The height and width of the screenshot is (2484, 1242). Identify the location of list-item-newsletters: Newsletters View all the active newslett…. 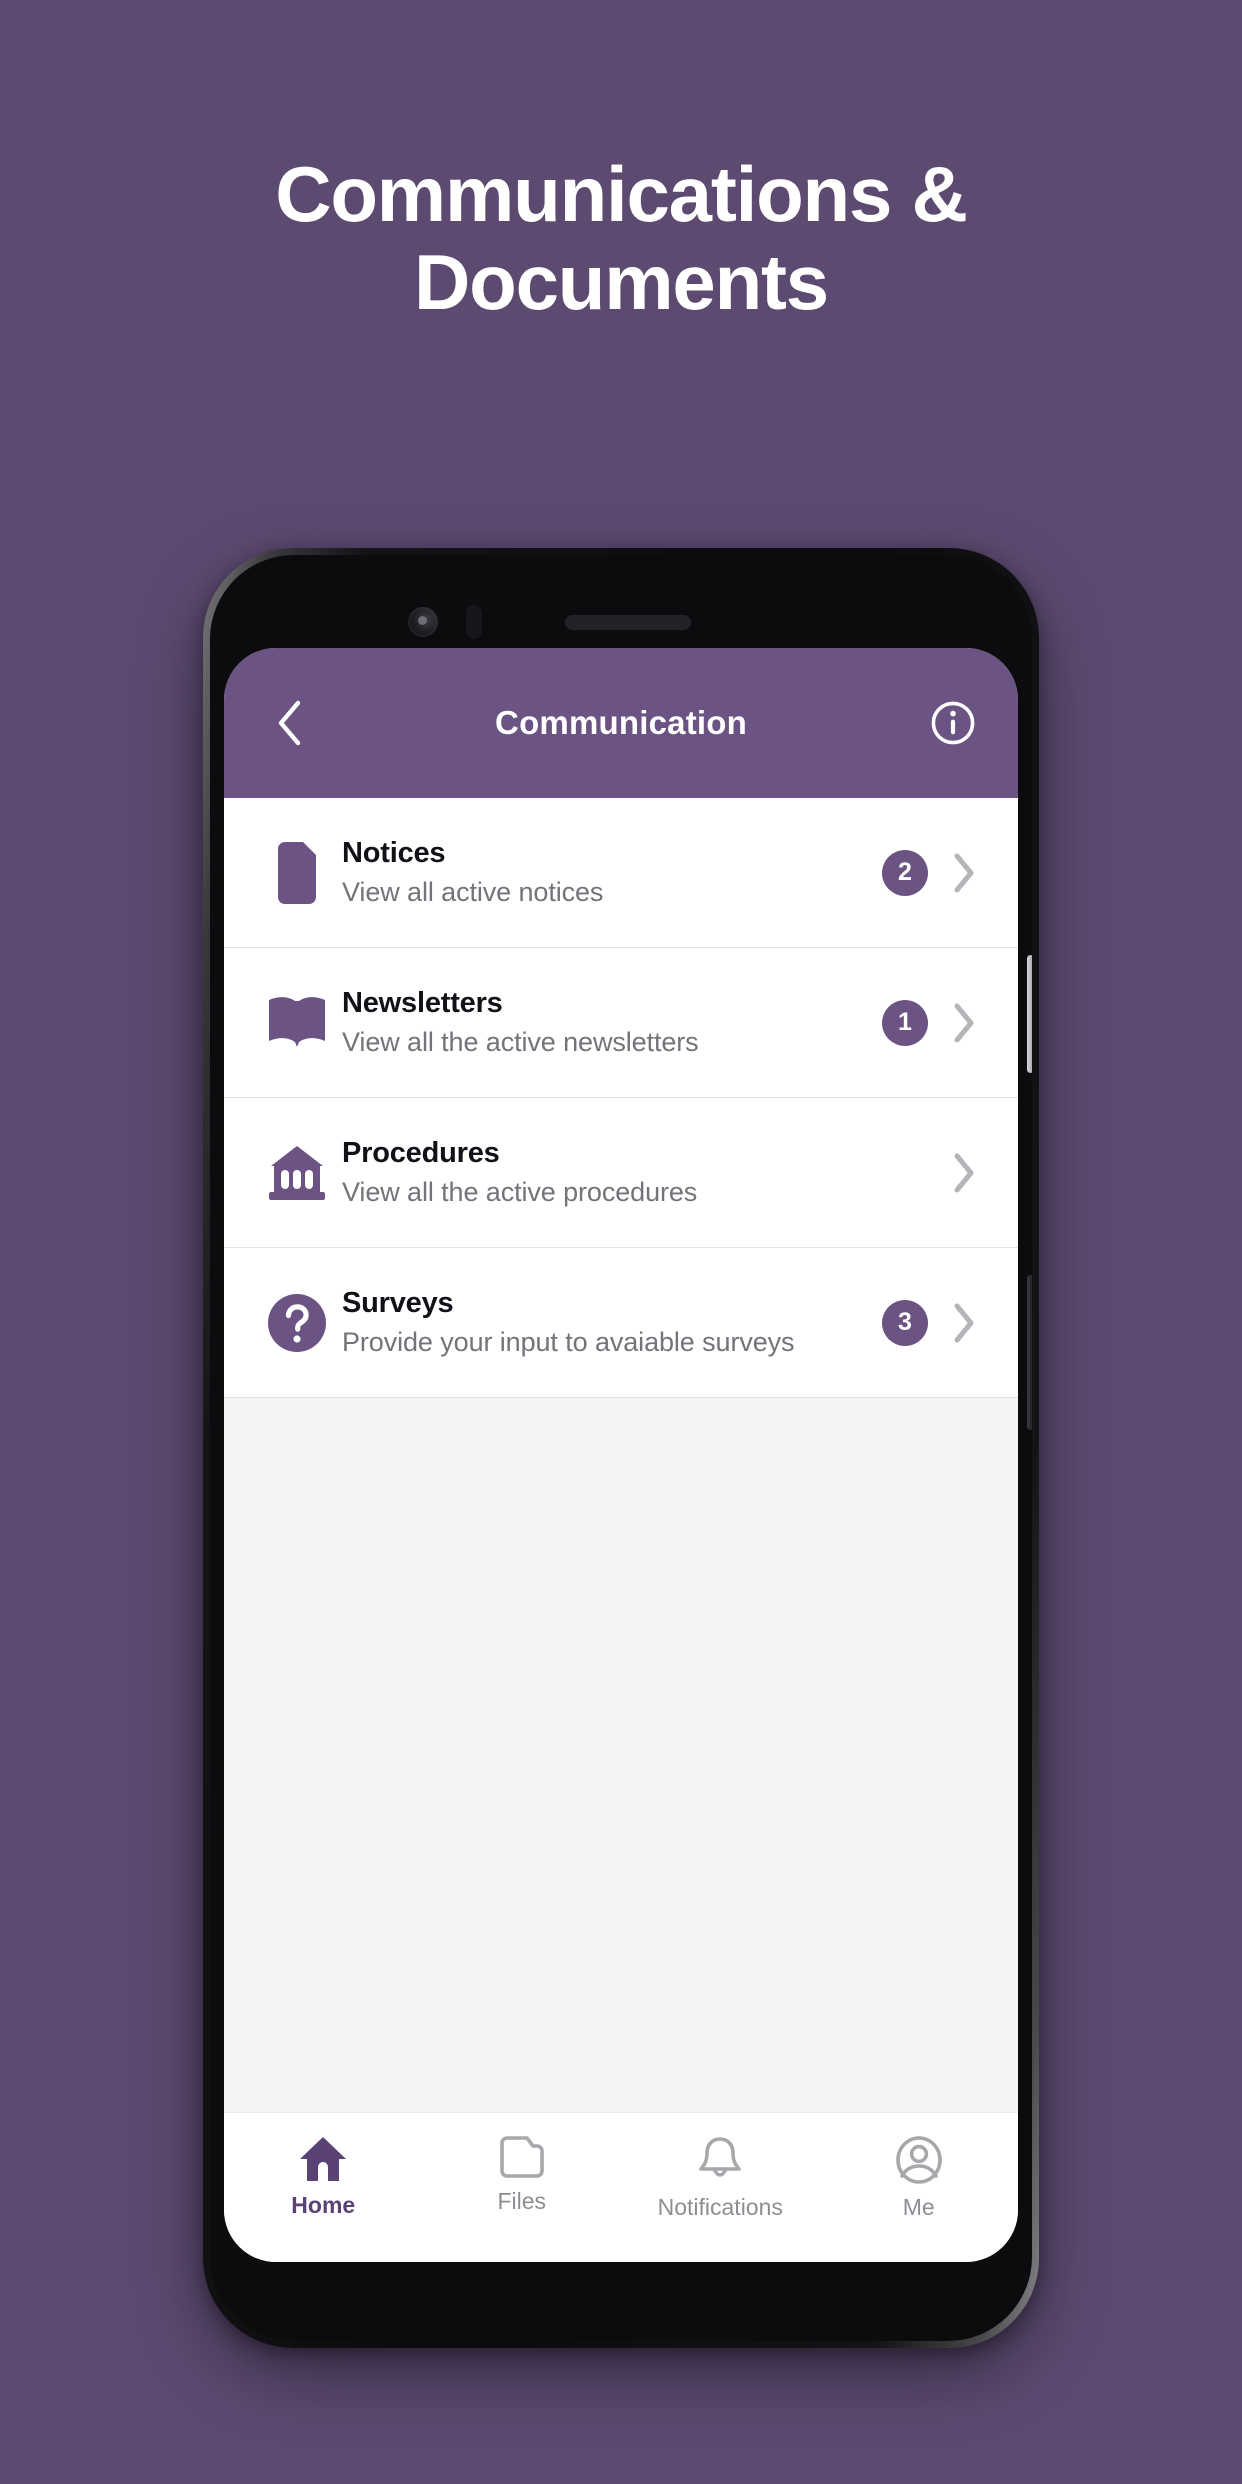
(621, 1023).